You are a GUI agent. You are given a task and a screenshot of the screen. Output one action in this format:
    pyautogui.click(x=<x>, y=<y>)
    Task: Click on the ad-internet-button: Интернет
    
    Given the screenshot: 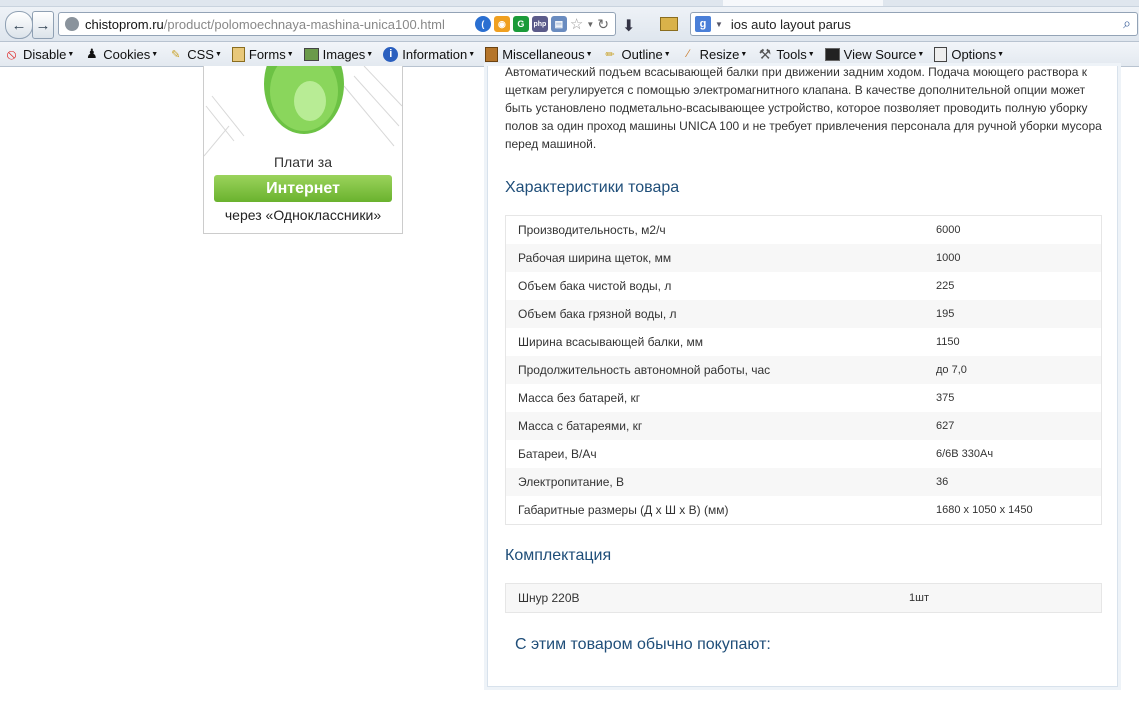 What is the action you would take?
    pyautogui.click(x=303, y=188)
    